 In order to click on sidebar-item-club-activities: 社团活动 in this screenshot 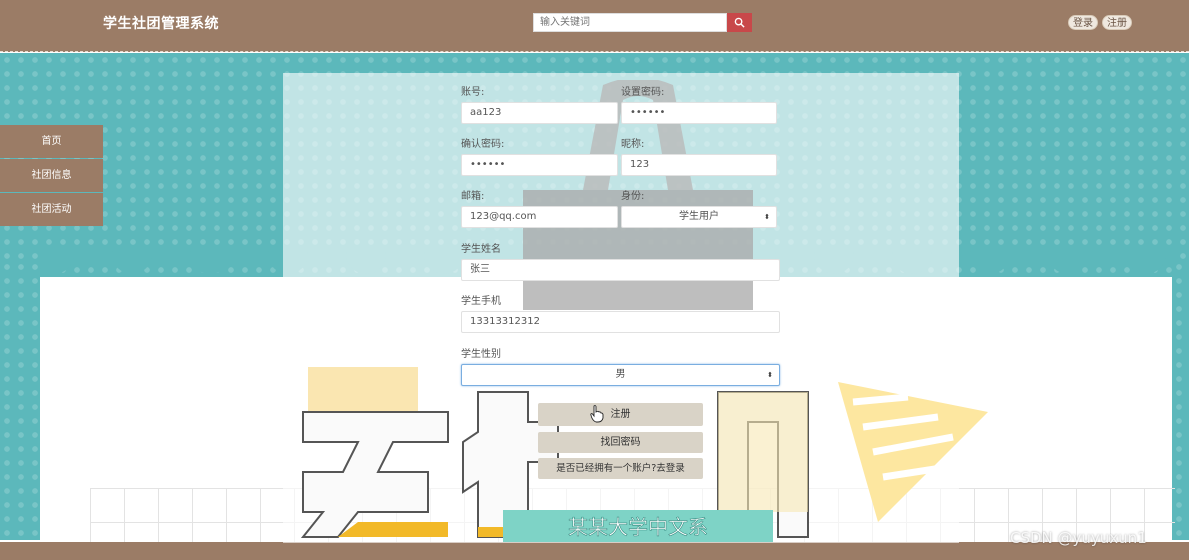, I will do `click(51, 209)`.